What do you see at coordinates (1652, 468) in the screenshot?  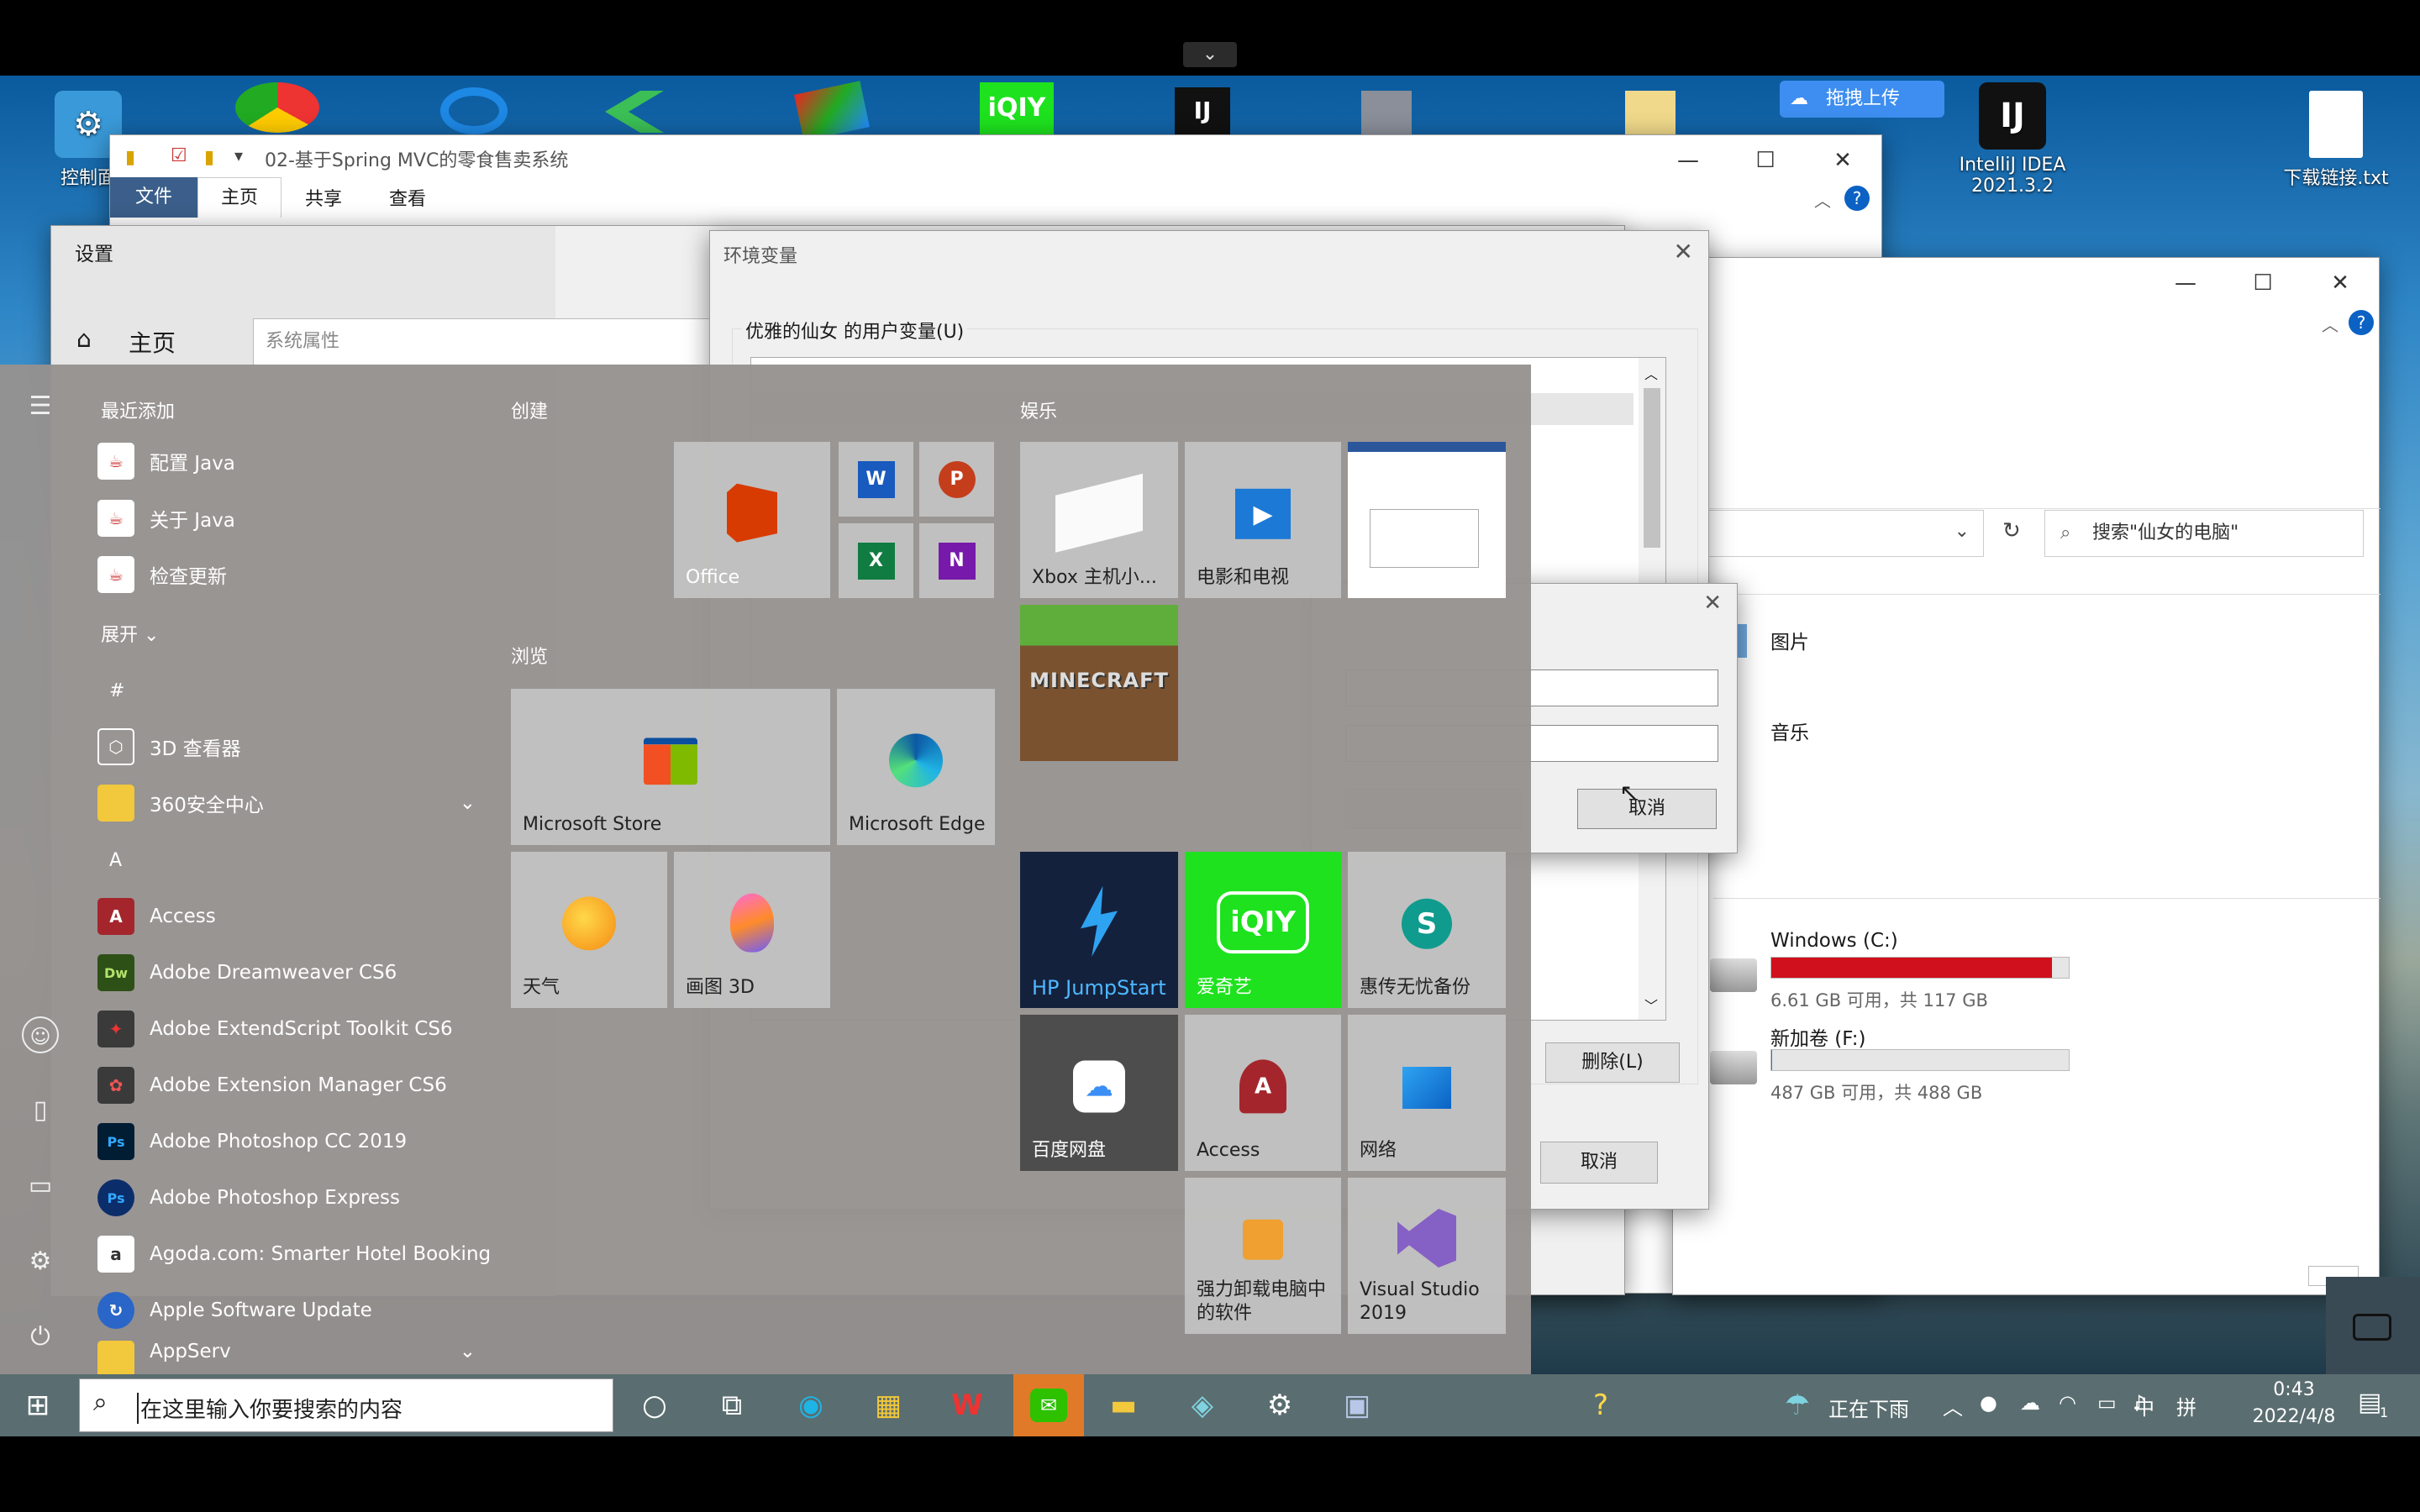 I see `scroll-thumb` at bounding box center [1652, 468].